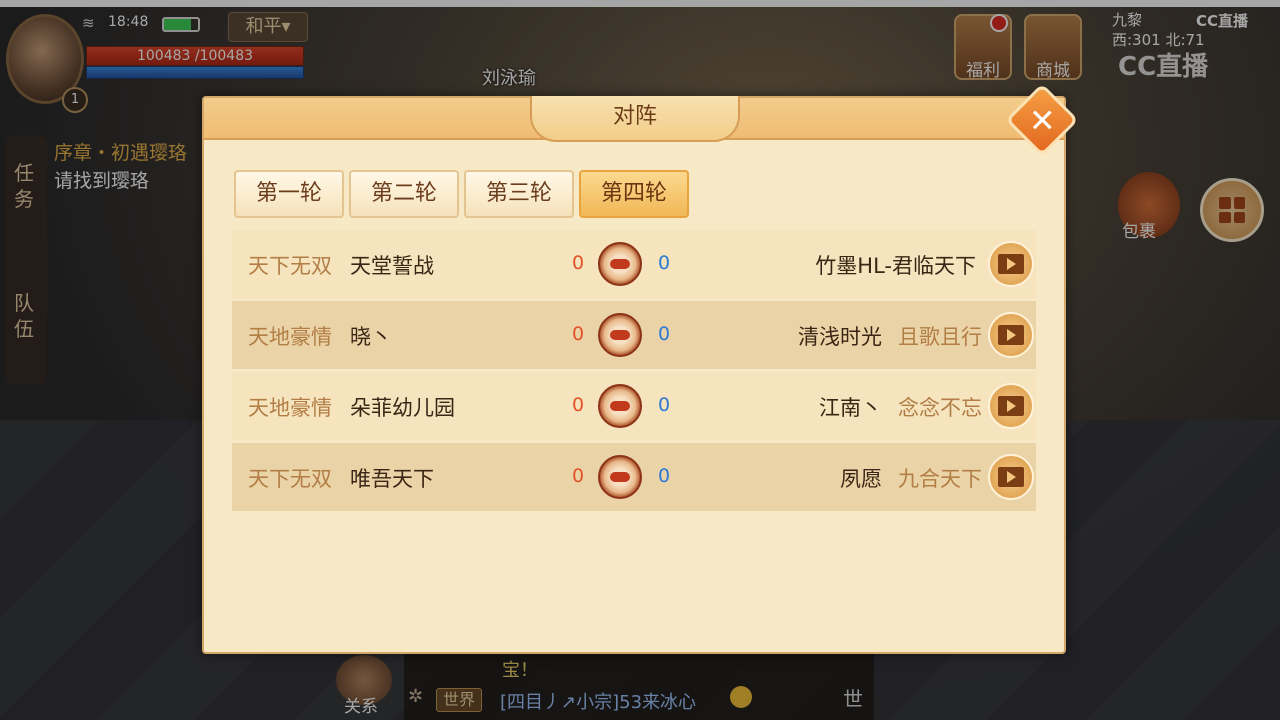 Image resolution: width=1280 pixels, height=720 pixels. I want to click on tab-round-2: 第二轮, so click(404, 194).